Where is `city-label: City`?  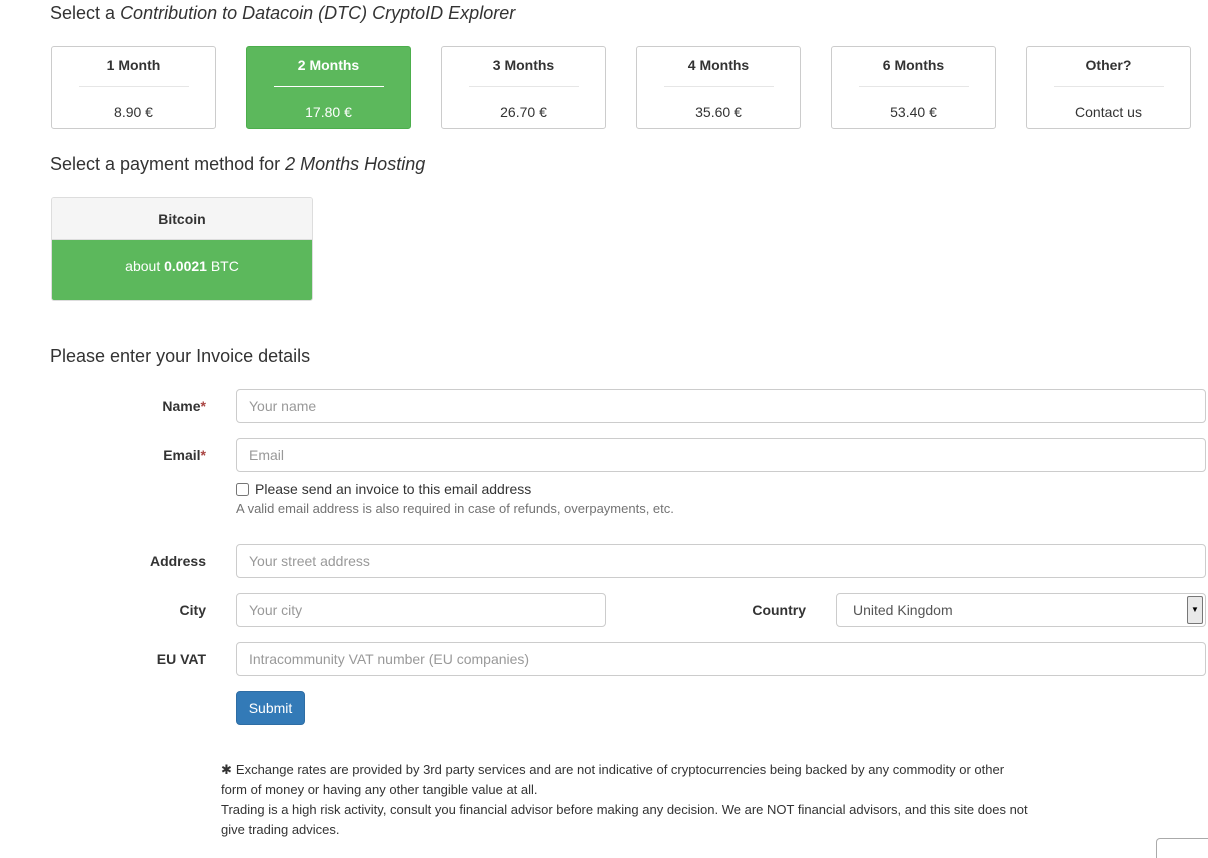 city-label: City is located at coordinates (192, 610).